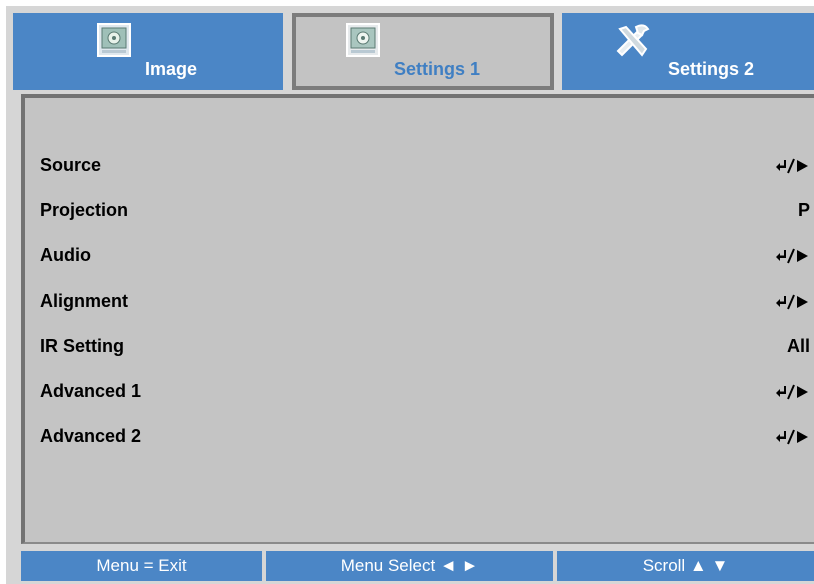  What do you see at coordinates (91, 391) in the screenshot?
I see `menu-item-label: Advanced 1` at bounding box center [91, 391].